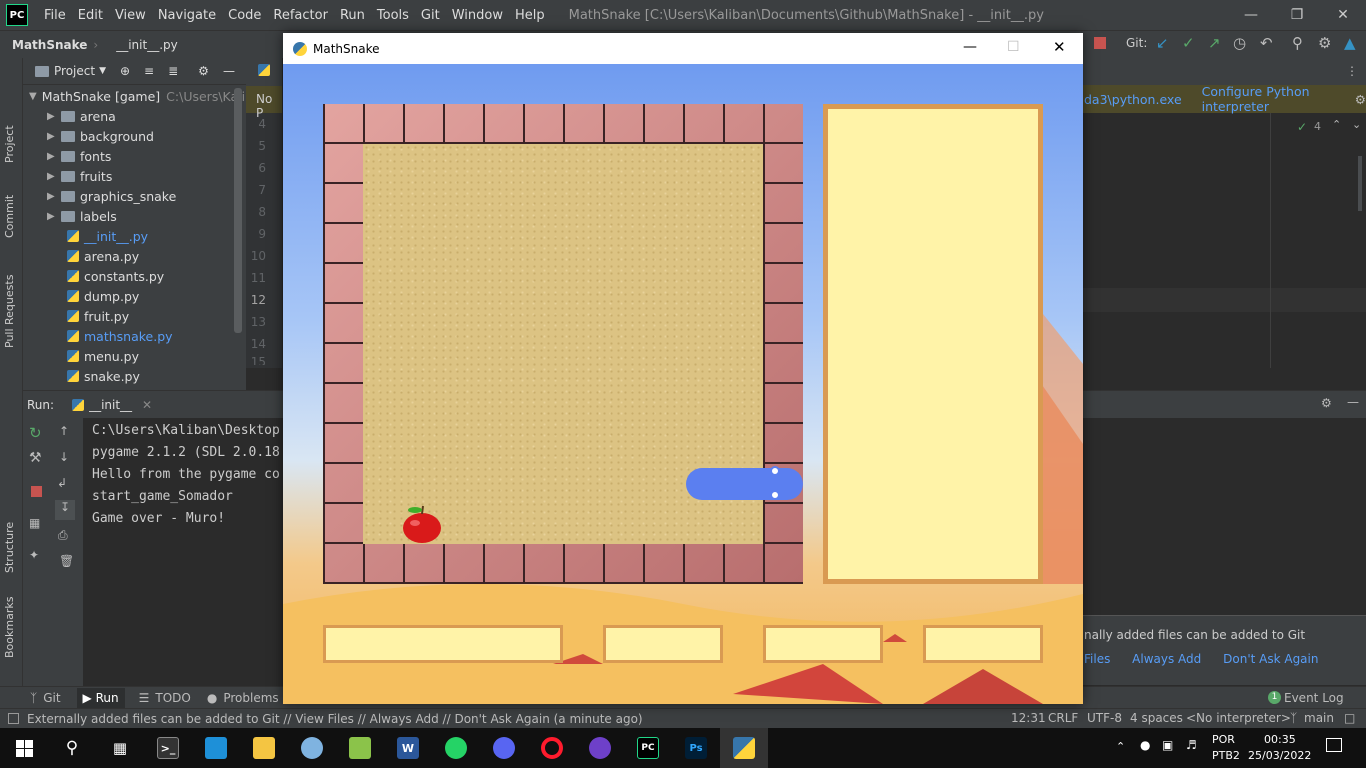 The image size is (1366, 768). What do you see at coordinates (1167, 745) in the screenshot?
I see `network-icon: ▣` at bounding box center [1167, 745].